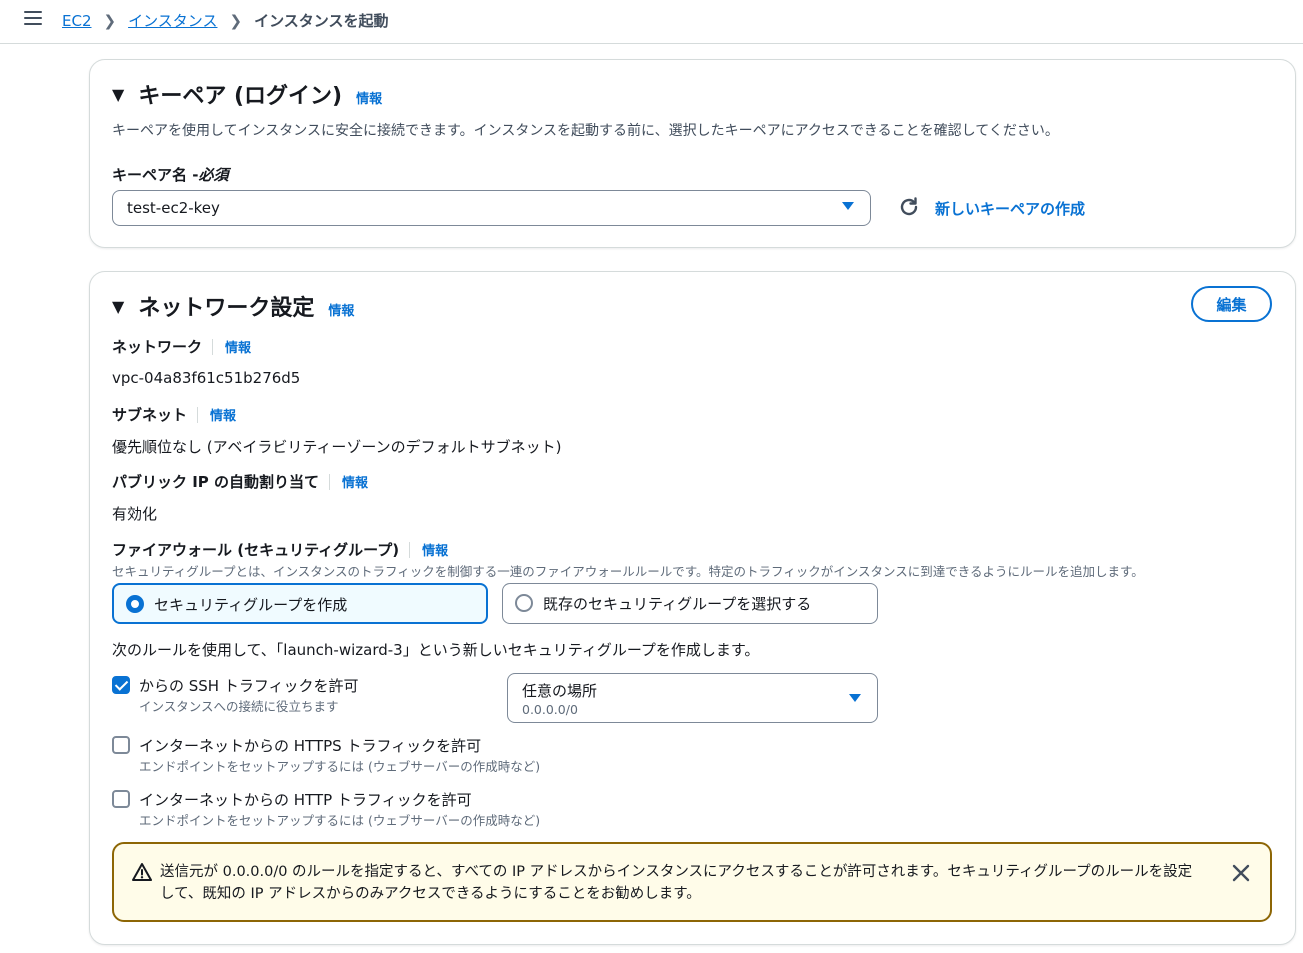 The height and width of the screenshot is (953, 1303). Describe the element at coordinates (173, 208) in the screenshot. I see `keypair-select-value: test-ec2-key` at that location.